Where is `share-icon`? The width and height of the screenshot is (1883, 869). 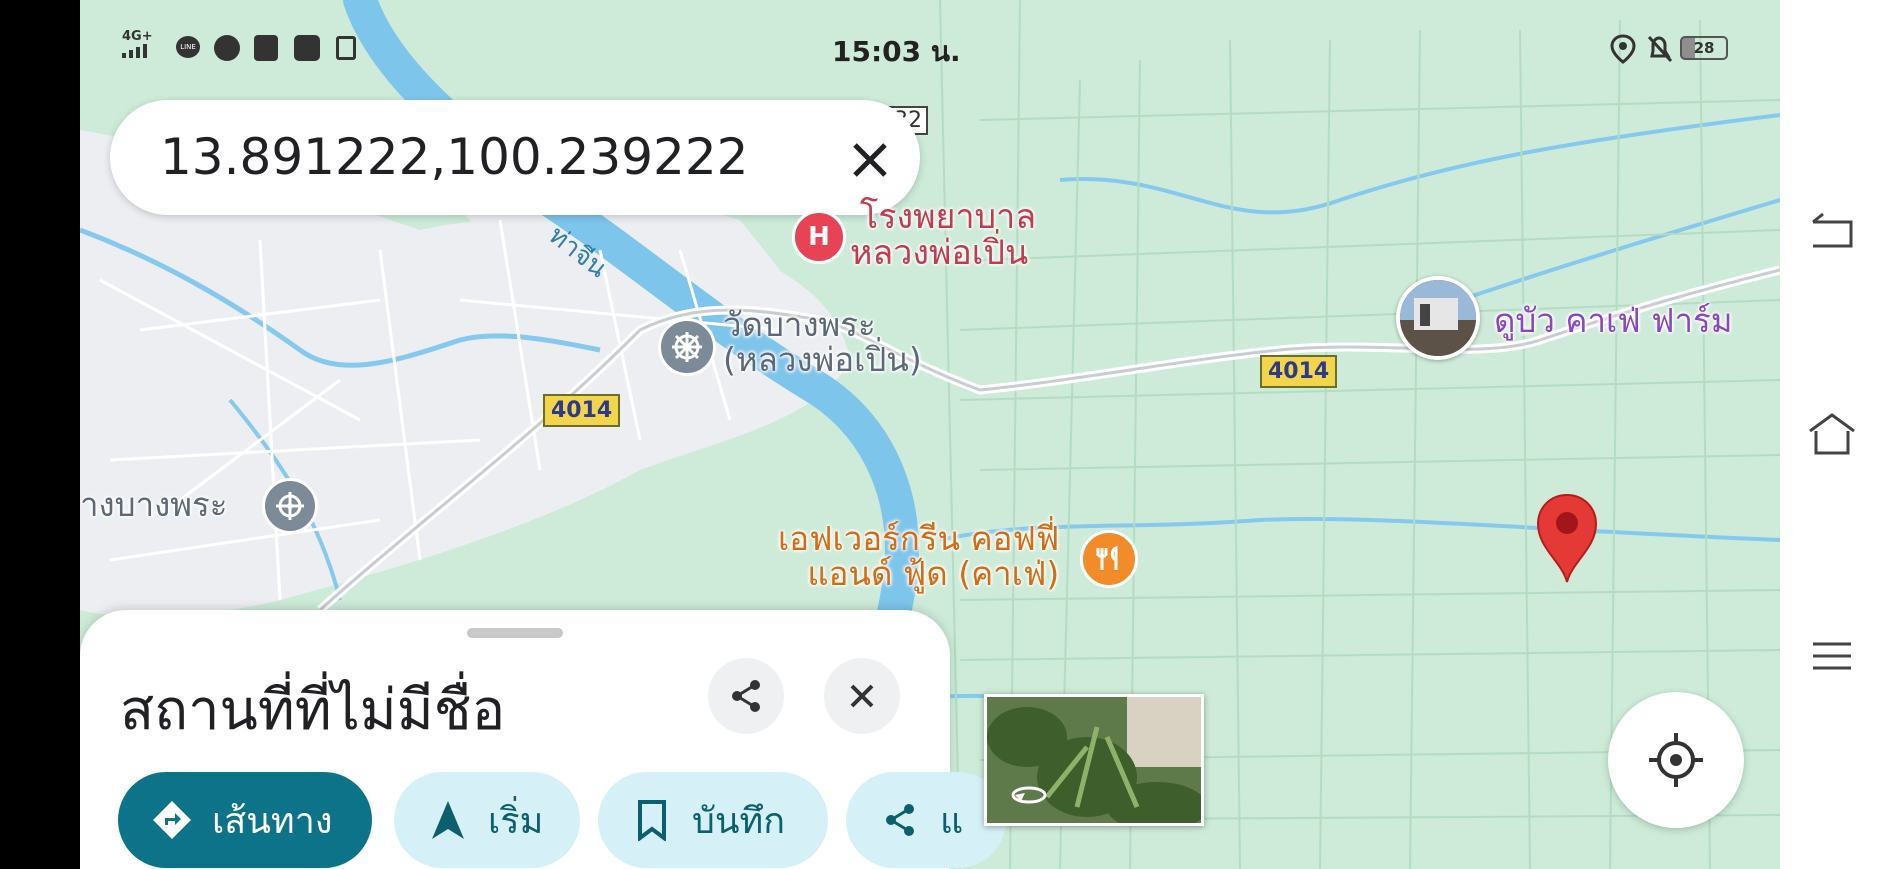 share-icon is located at coordinates (746, 696).